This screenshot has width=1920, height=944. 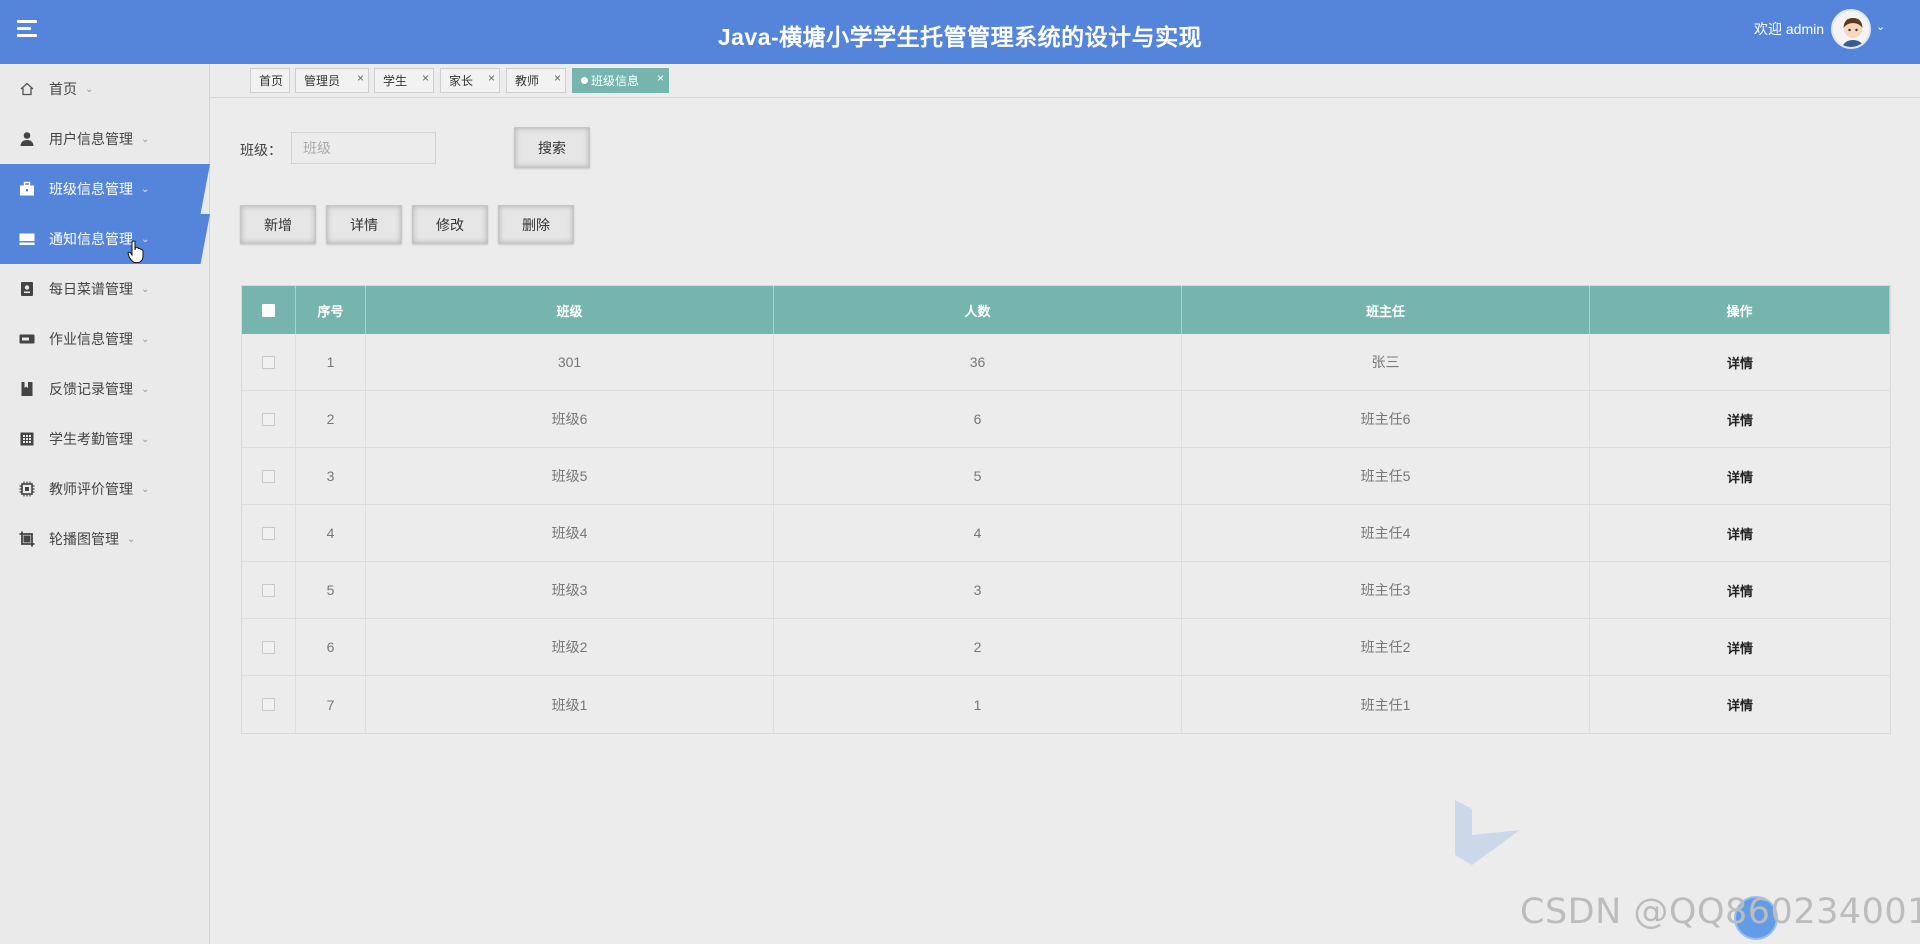 I want to click on class-name-cell: 301, so click(x=570, y=362).